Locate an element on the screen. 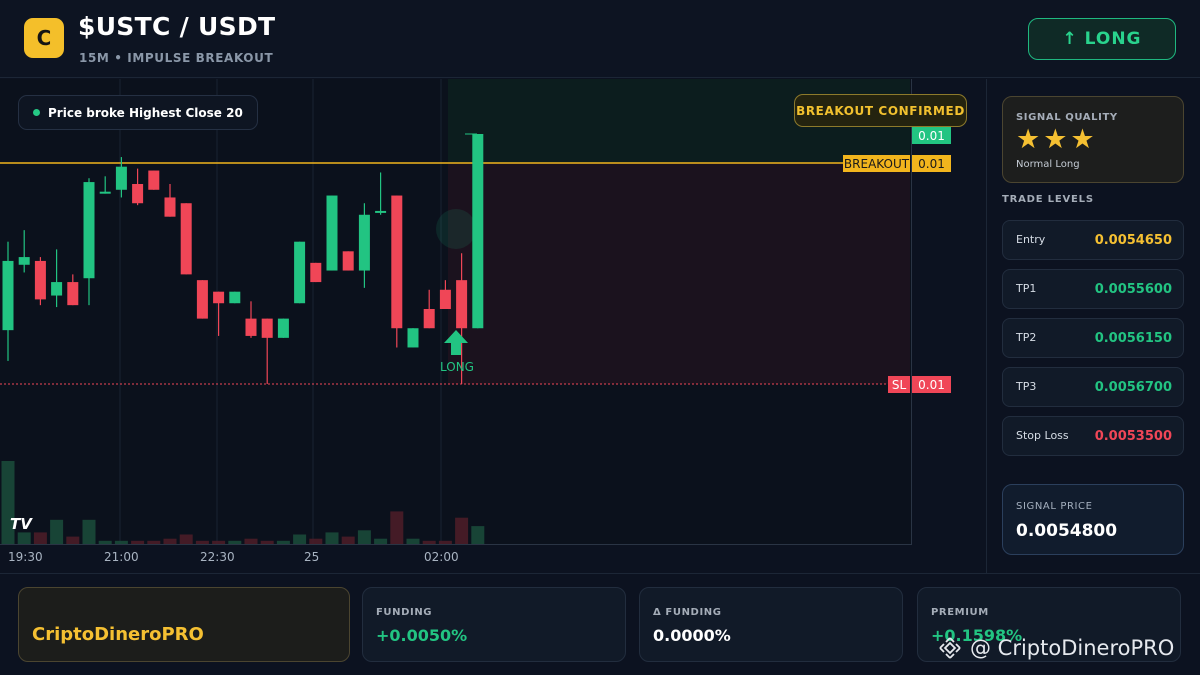  trade-level-stop-loss: Stop Loss 0.0053500 is located at coordinates (1093, 436).